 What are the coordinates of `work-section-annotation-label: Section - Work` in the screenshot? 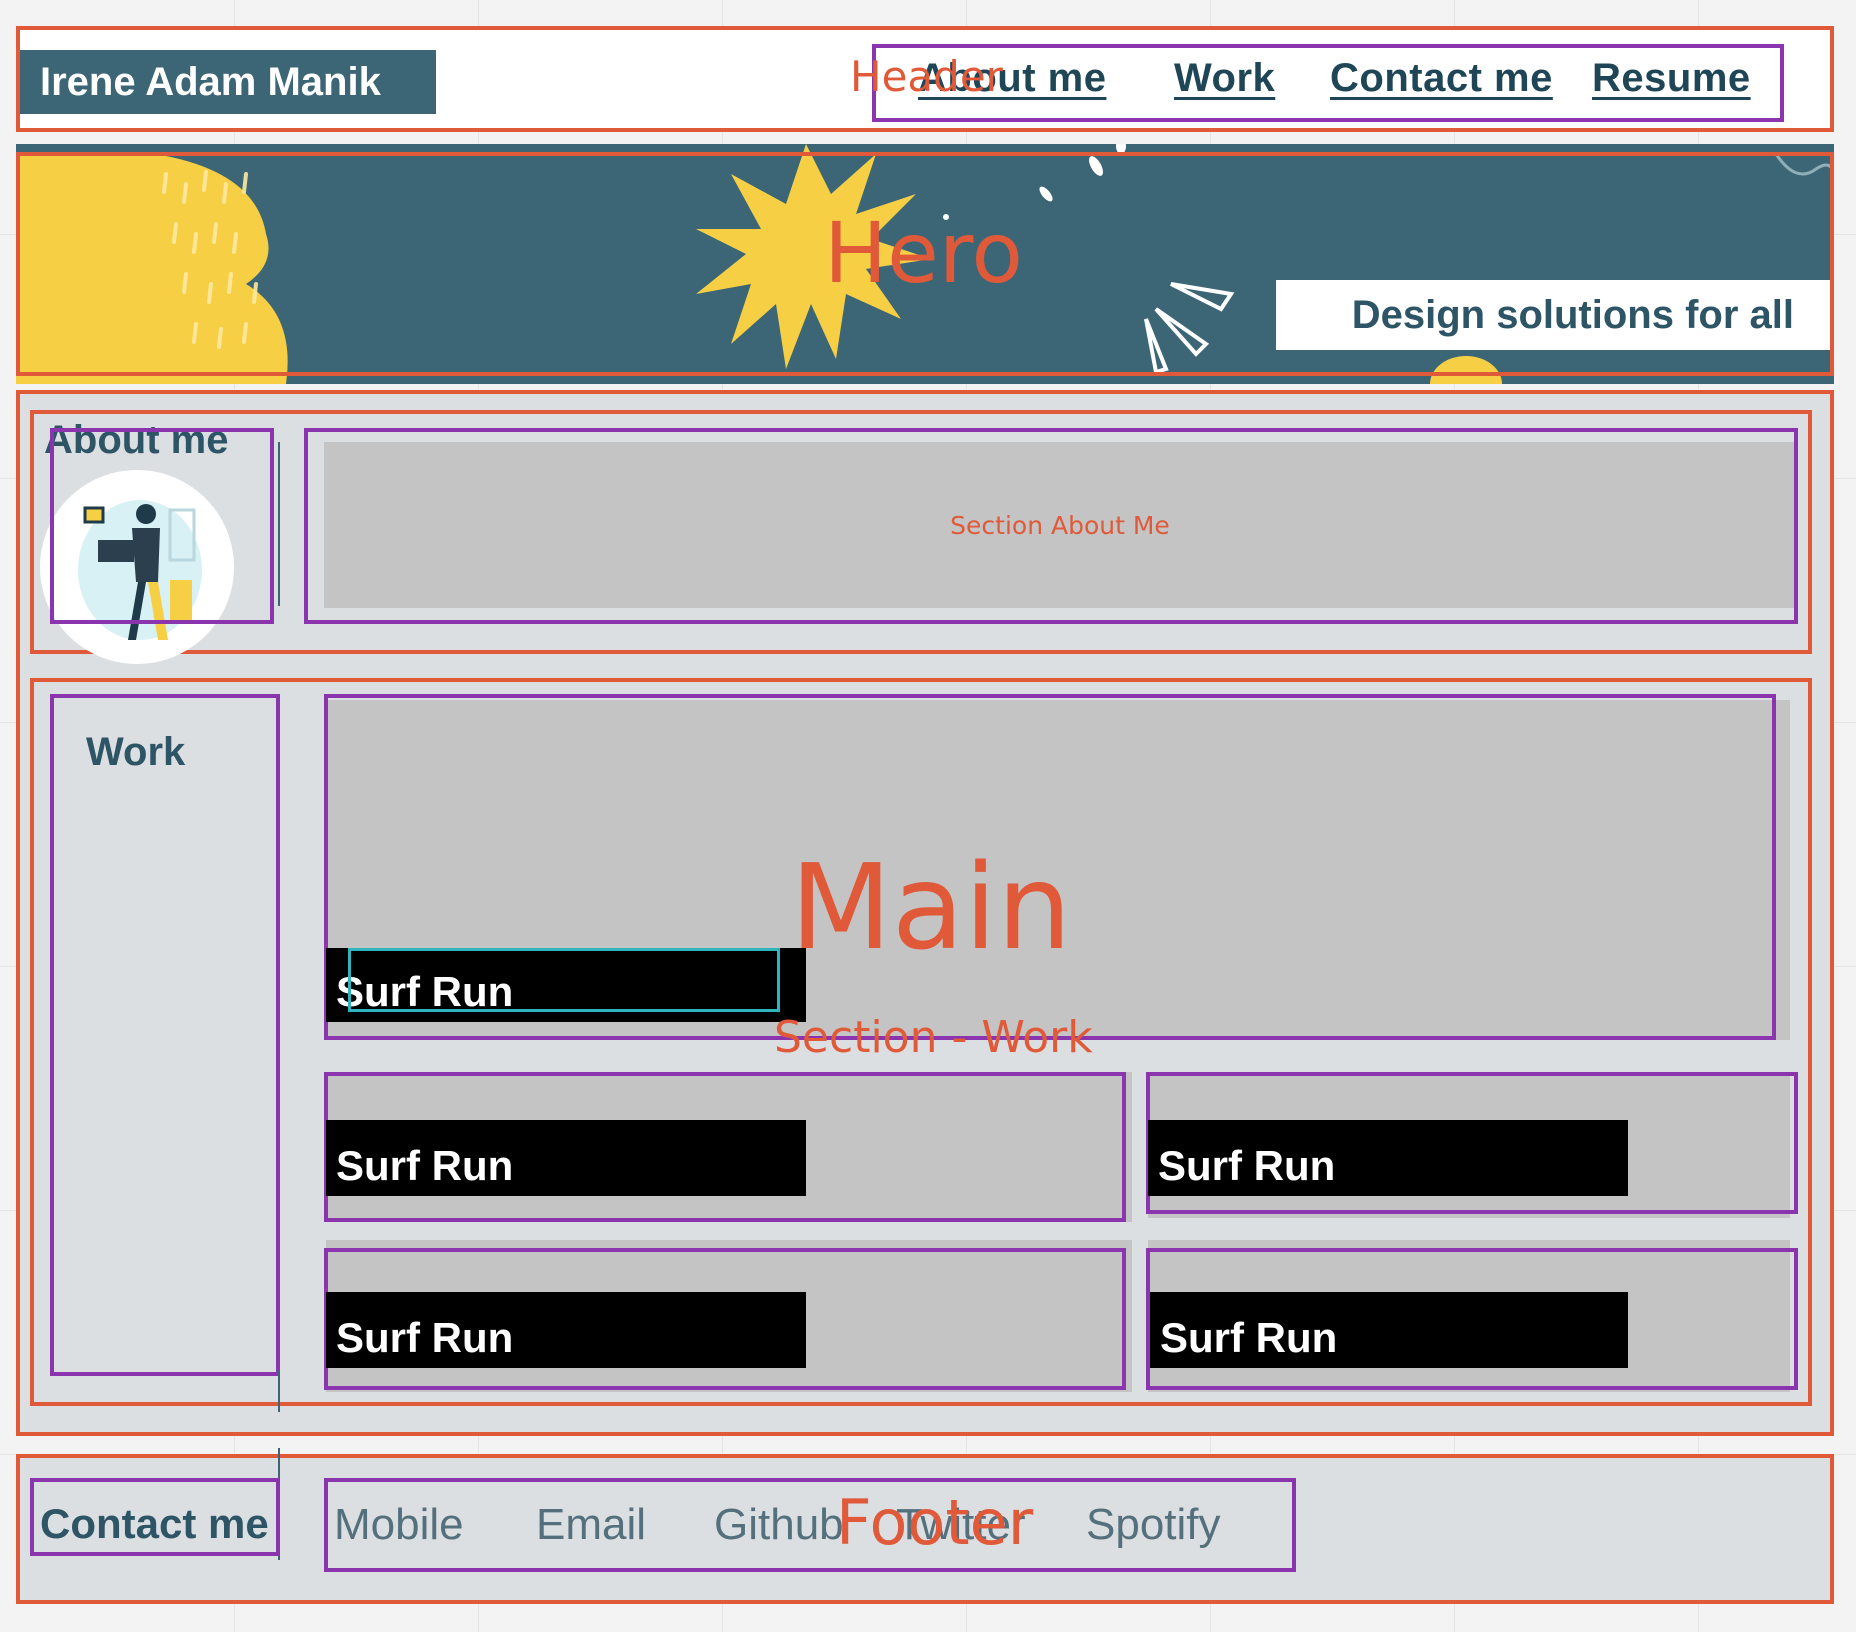 It's located at (933, 1037).